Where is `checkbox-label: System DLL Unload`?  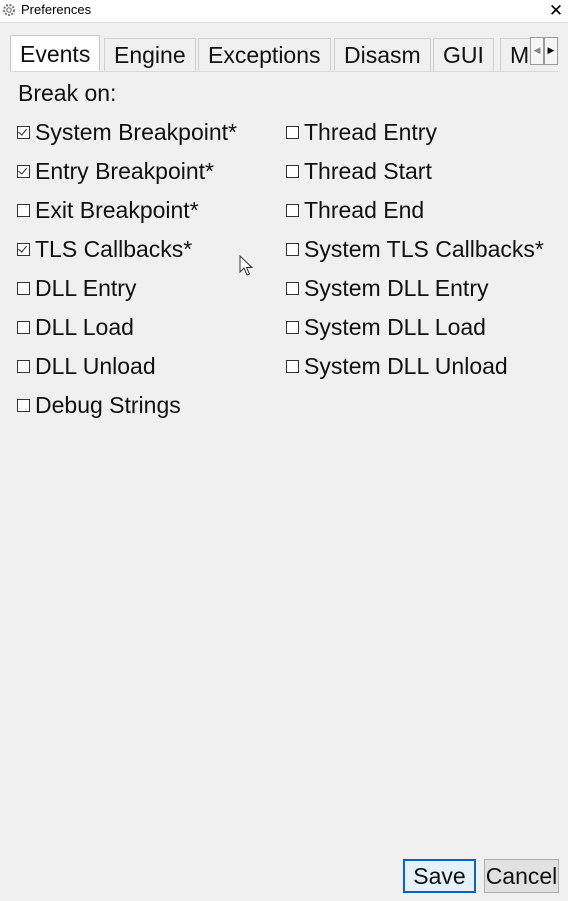 checkbox-label: System DLL Unload is located at coordinates (406, 365).